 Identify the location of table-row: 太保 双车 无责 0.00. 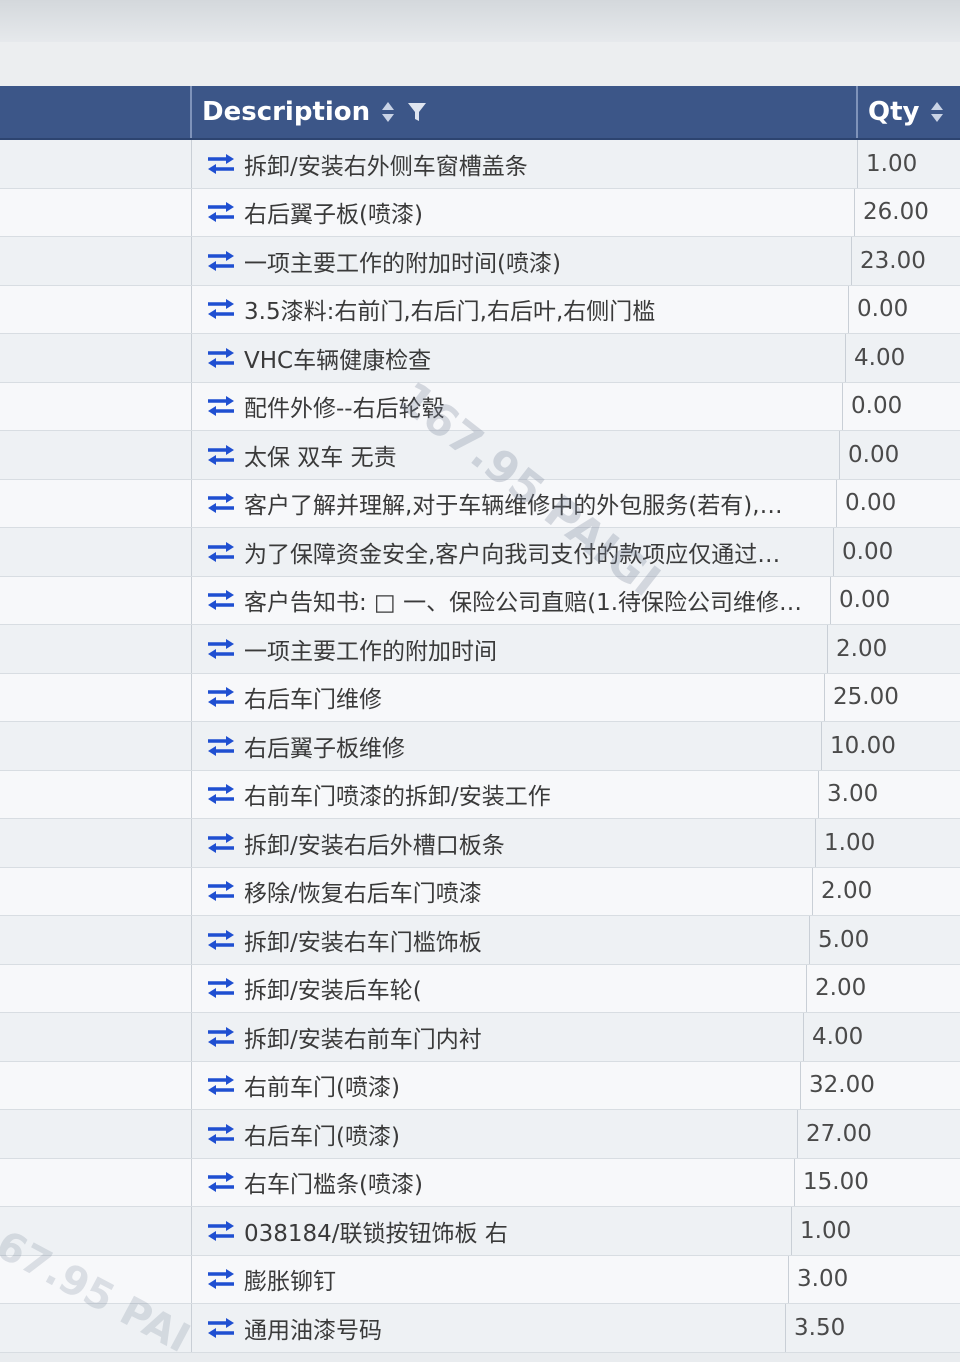
(480, 455).